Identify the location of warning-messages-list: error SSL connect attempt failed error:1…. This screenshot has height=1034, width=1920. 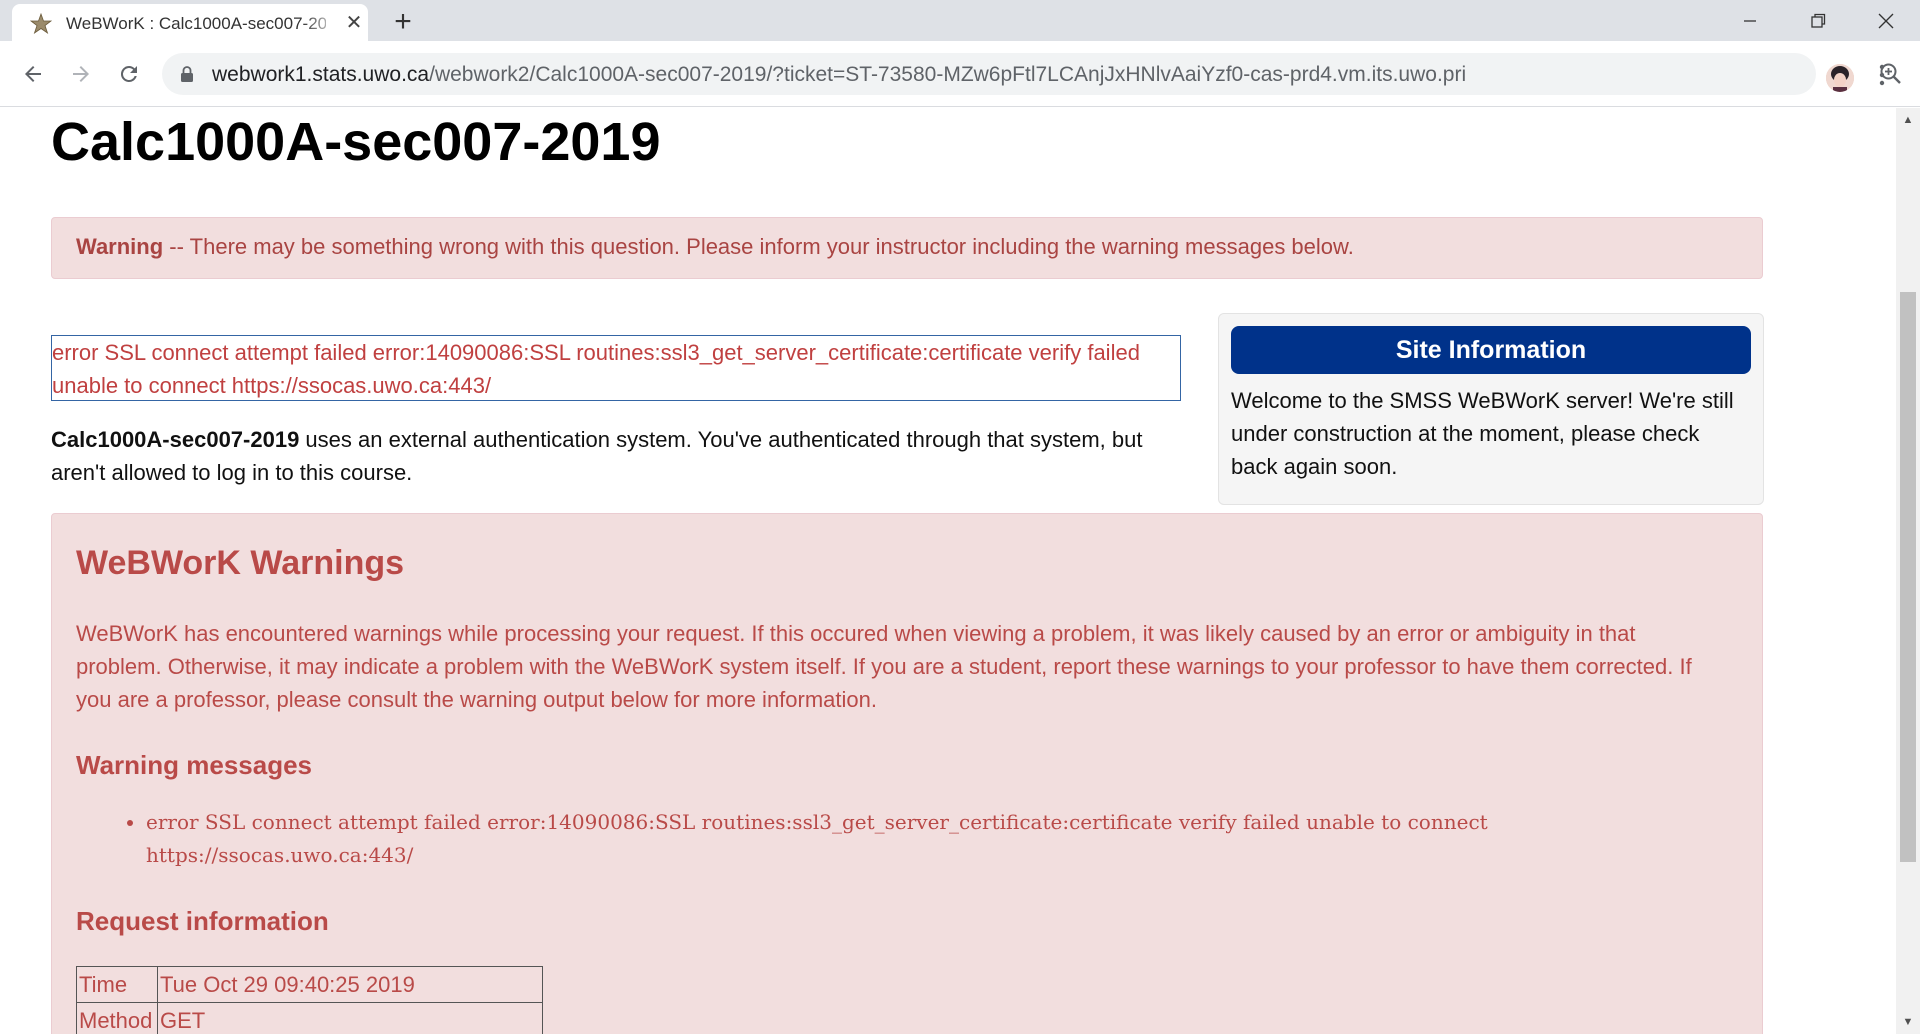
(929, 839).